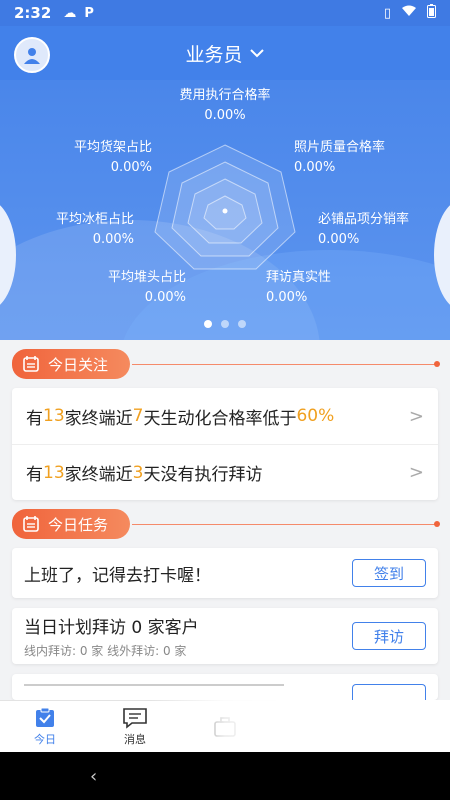  I want to click on metric-visit-authenticity: 拜访真实性 0.00%, so click(299, 287).